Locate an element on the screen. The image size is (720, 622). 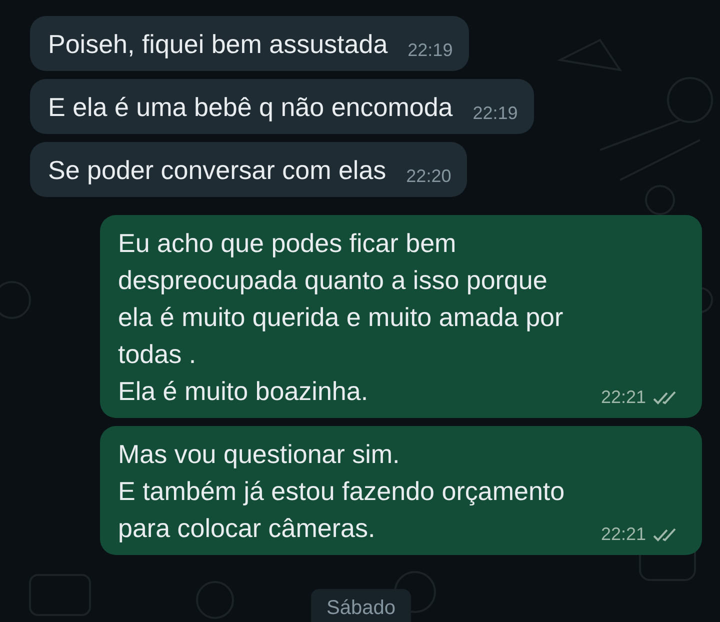
message-text: Mas vou questionar sim. E também já estou fazendo orçamento para colocar câmeras. is located at coordinates (341, 491).